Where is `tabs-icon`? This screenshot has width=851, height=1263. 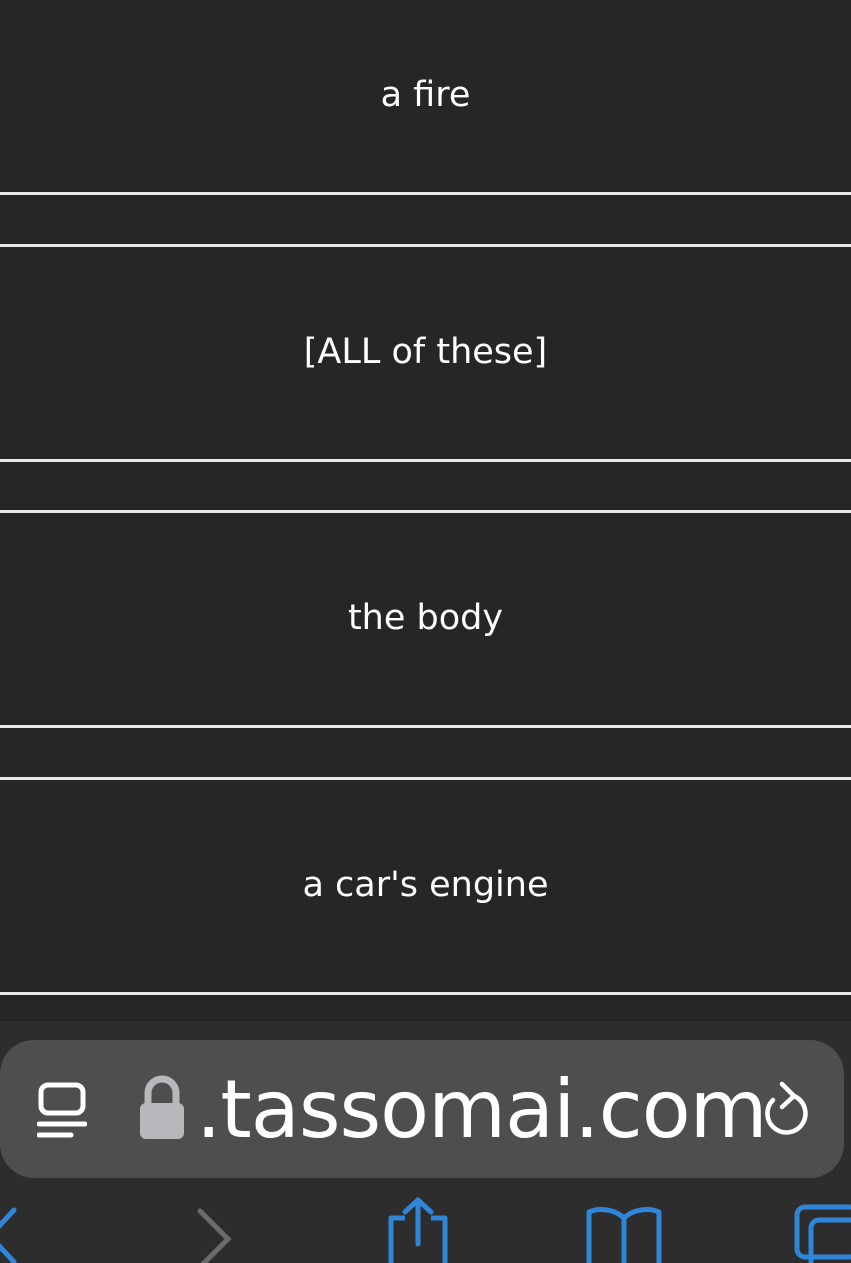 tabs-icon is located at coordinates (821, 1232).